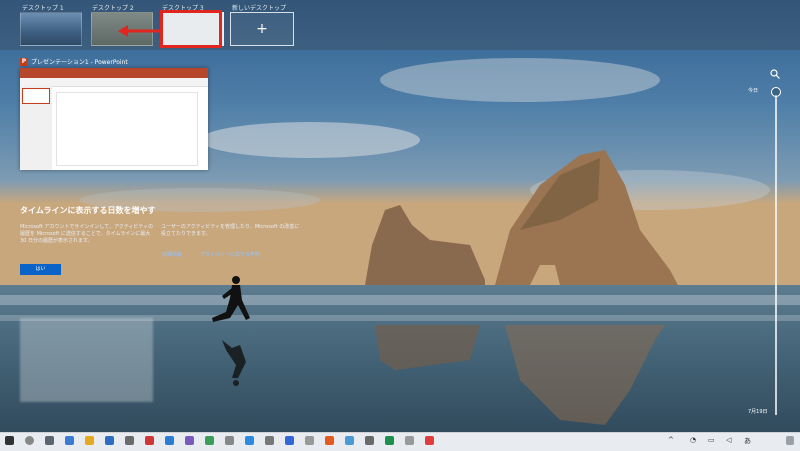 The width and height of the screenshot is (800, 451). What do you see at coordinates (189, 440) in the screenshot?
I see `onenote-icon` at bounding box center [189, 440].